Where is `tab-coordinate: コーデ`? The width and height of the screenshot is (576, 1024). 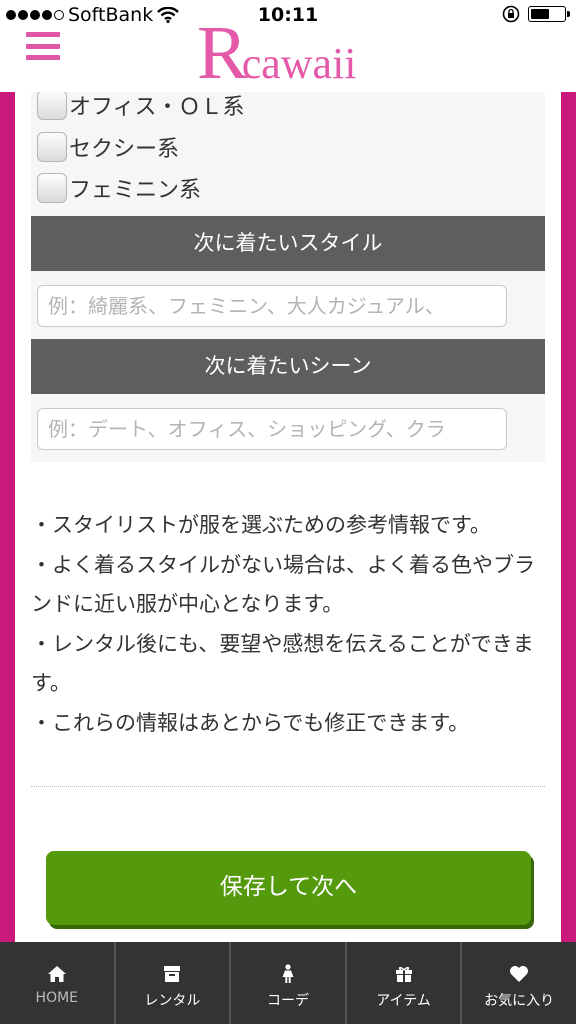
tab-coordinate: コーデ is located at coordinates (287, 983).